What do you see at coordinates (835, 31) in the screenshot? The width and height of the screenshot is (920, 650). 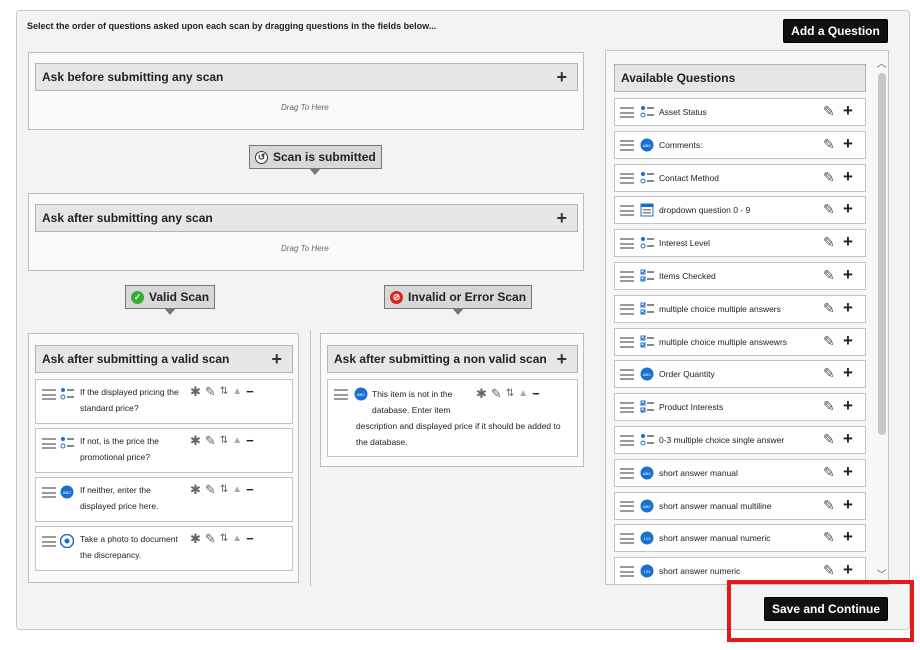 I see `add-question-button: Add a Question` at bounding box center [835, 31].